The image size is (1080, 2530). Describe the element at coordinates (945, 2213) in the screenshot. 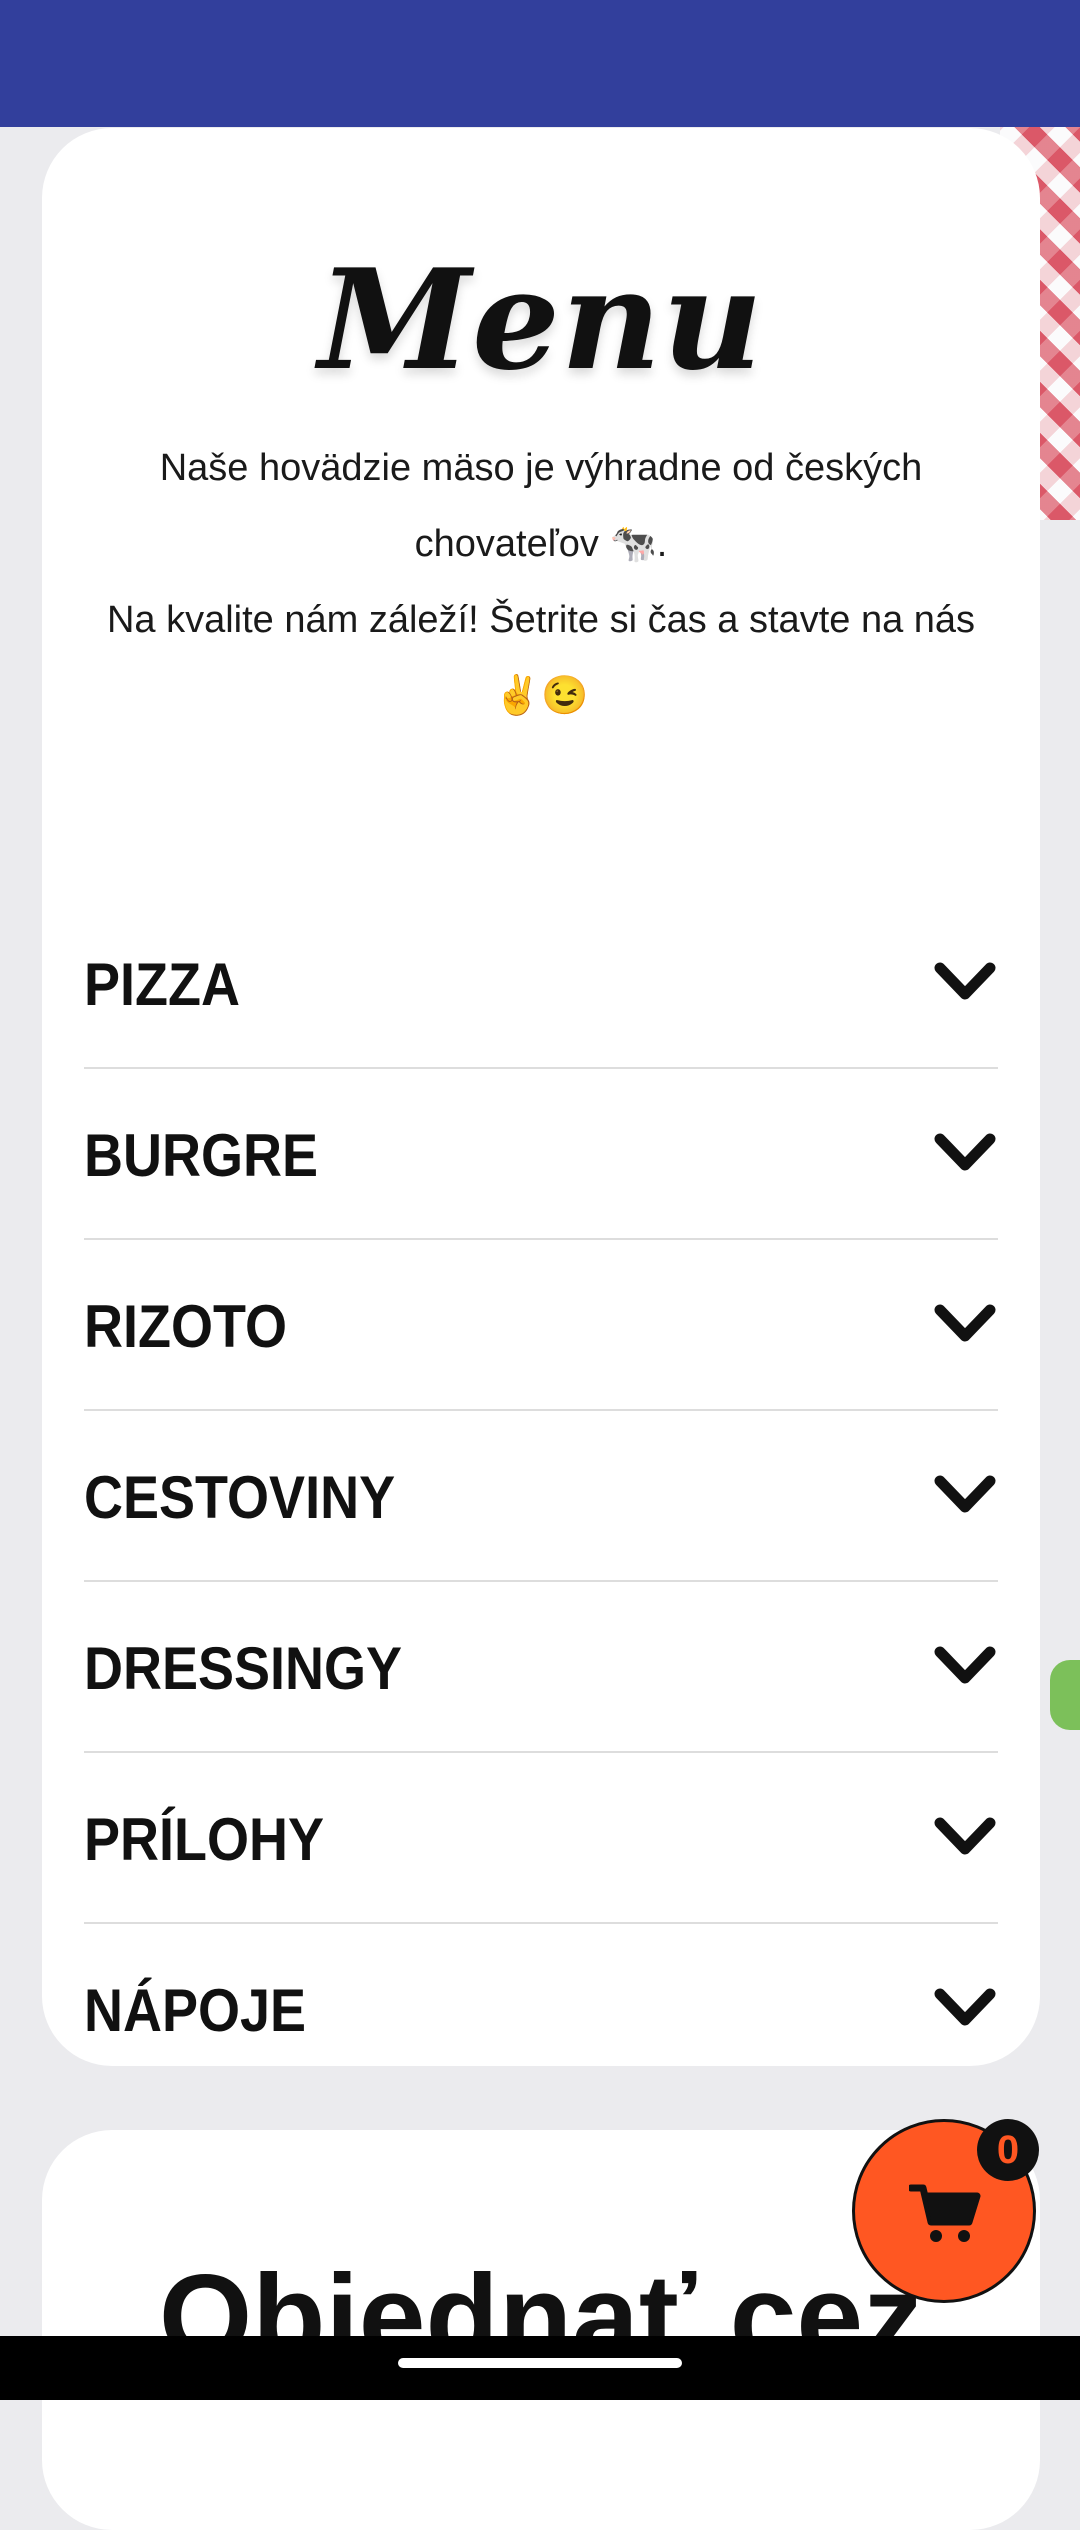

I see `cart-icon` at that location.